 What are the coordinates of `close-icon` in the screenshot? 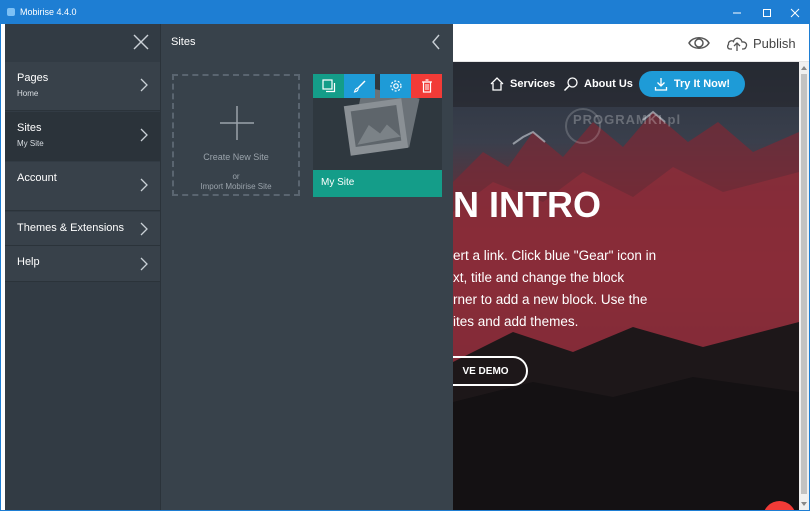 It's located at (795, 12).